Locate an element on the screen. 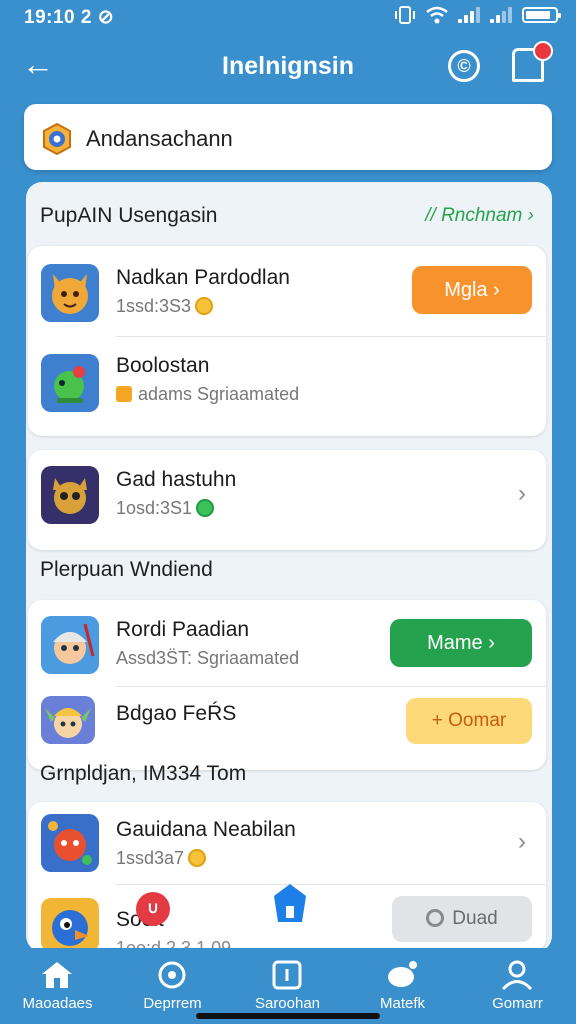 The height and width of the screenshot is (1024, 576). app-icon-elf is located at coordinates (68, 720).